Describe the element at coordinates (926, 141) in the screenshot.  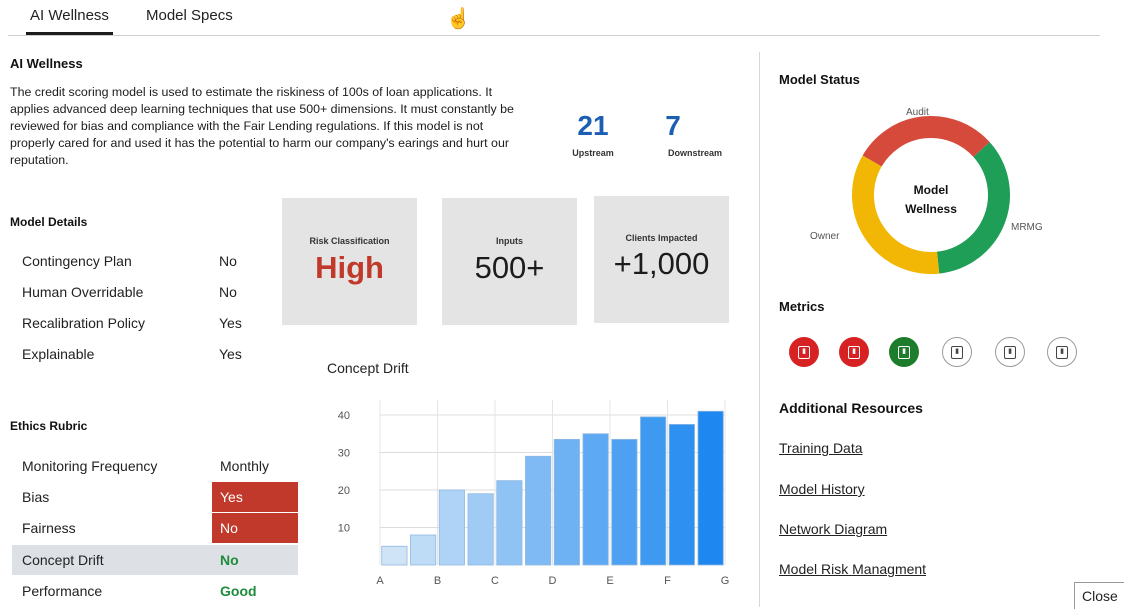
I see `donut-segment` at that location.